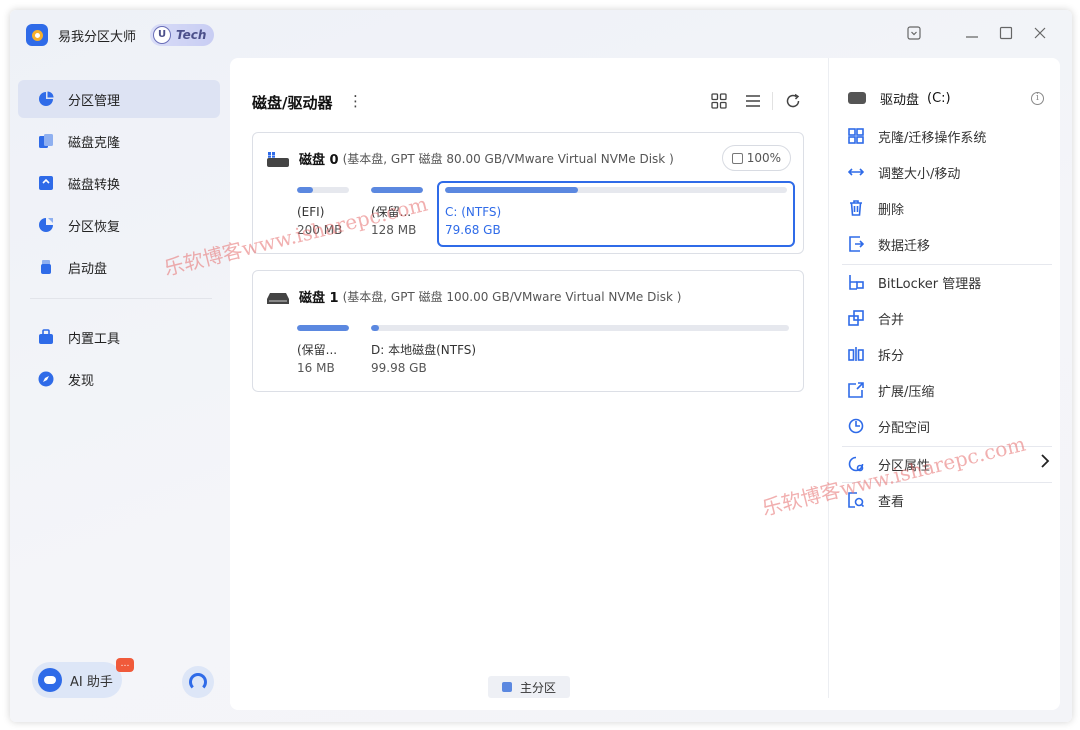 The width and height of the screenshot is (1080, 730). What do you see at coordinates (793, 101) in the screenshot?
I see `refresh-icon` at bounding box center [793, 101].